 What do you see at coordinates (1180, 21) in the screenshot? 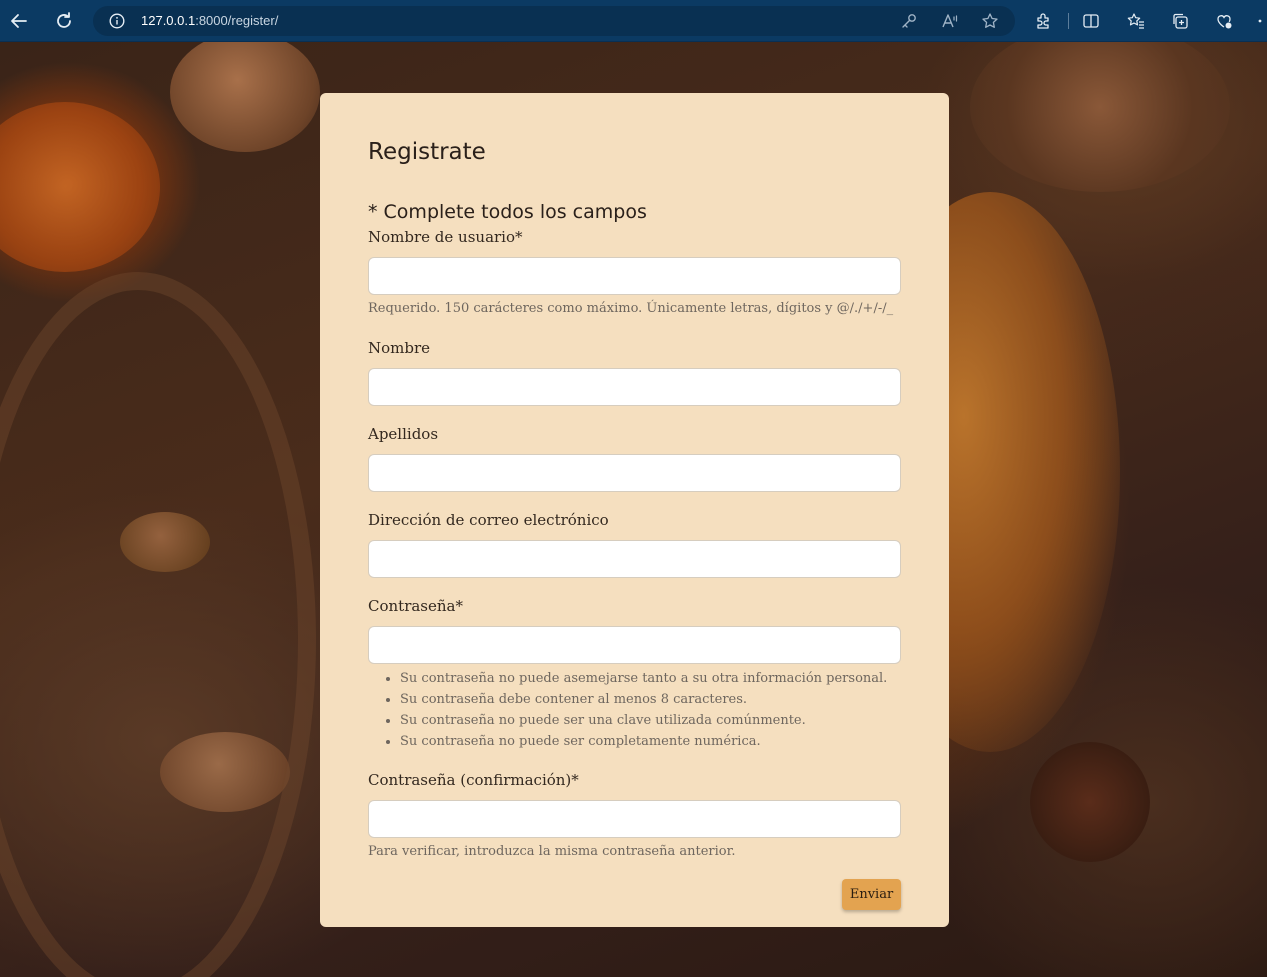
I see `collections-icon` at bounding box center [1180, 21].